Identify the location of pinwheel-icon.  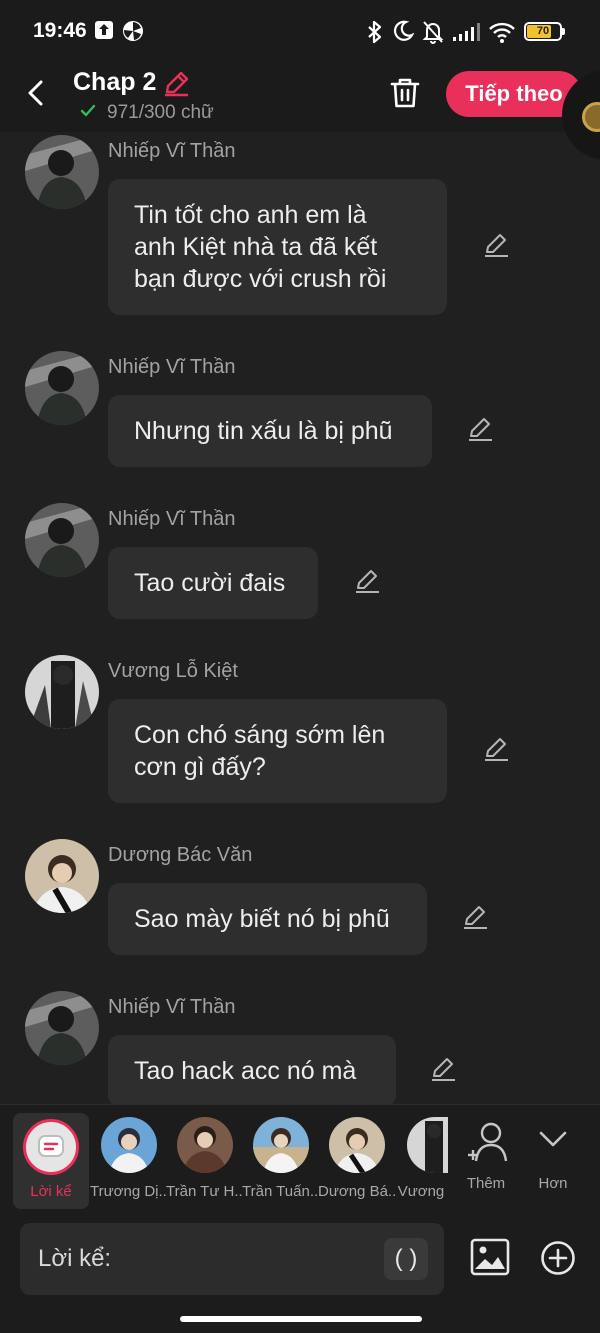
(133, 33).